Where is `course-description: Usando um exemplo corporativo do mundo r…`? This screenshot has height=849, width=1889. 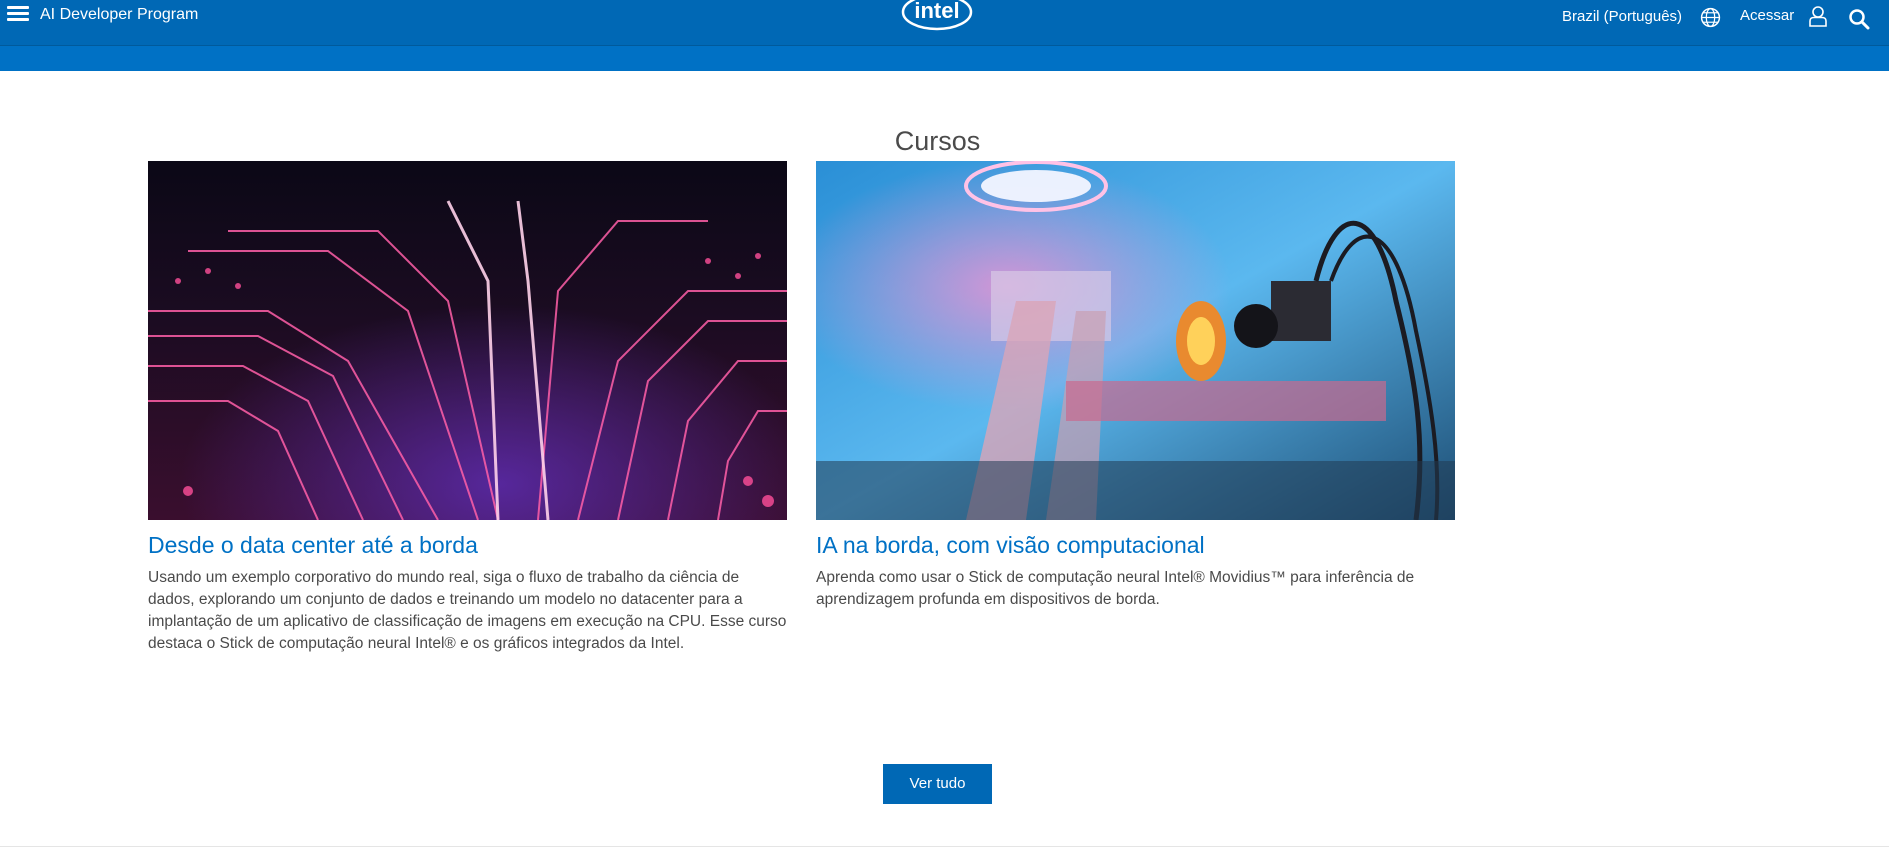 course-description: Usando um exemplo corporativo do mundo r… is located at coordinates (467, 610).